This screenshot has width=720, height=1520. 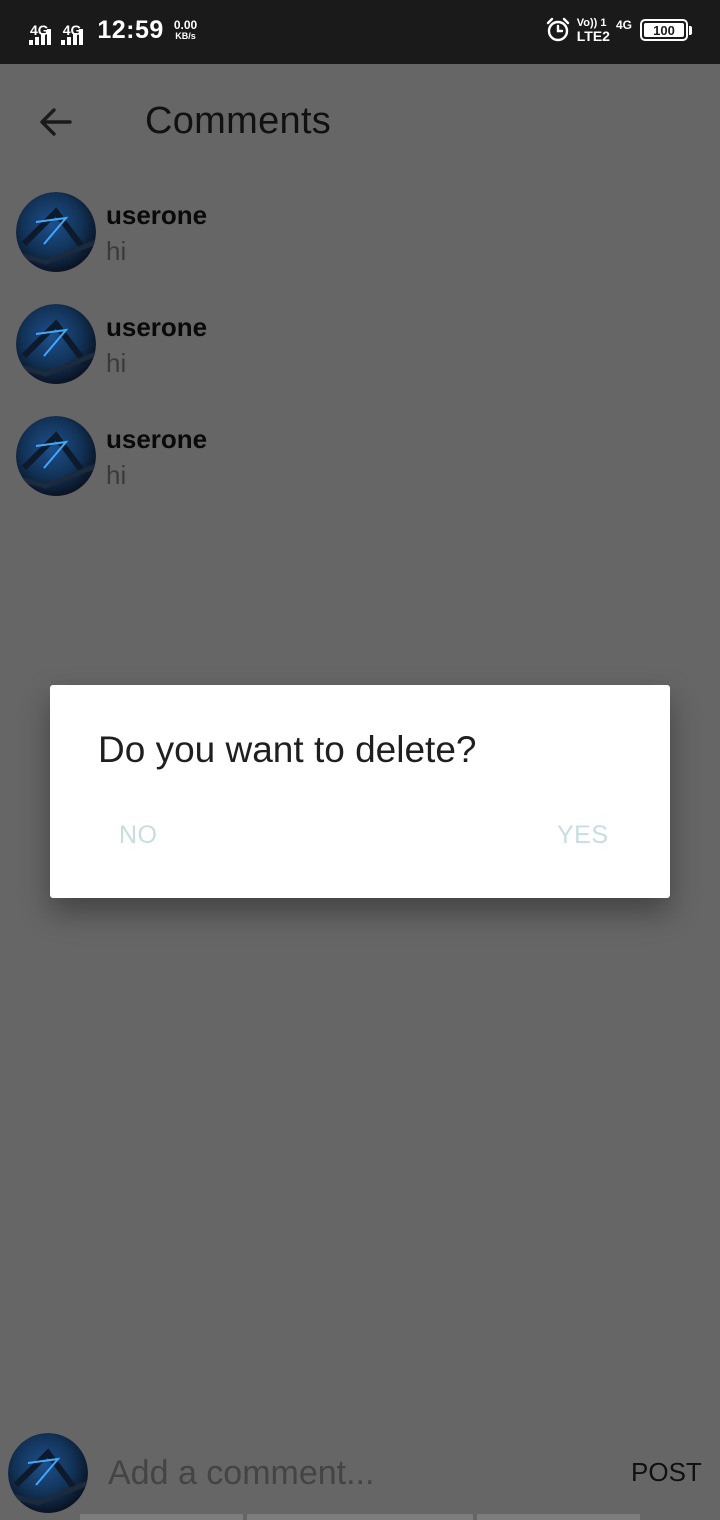 What do you see at coordinates (360, 32) in the screenshot?
I see `status-bar: 4G 4G 12:59 0.00 KB/s Vo)) 1 LTE2 4G 100` at bounding box center [360, 32].